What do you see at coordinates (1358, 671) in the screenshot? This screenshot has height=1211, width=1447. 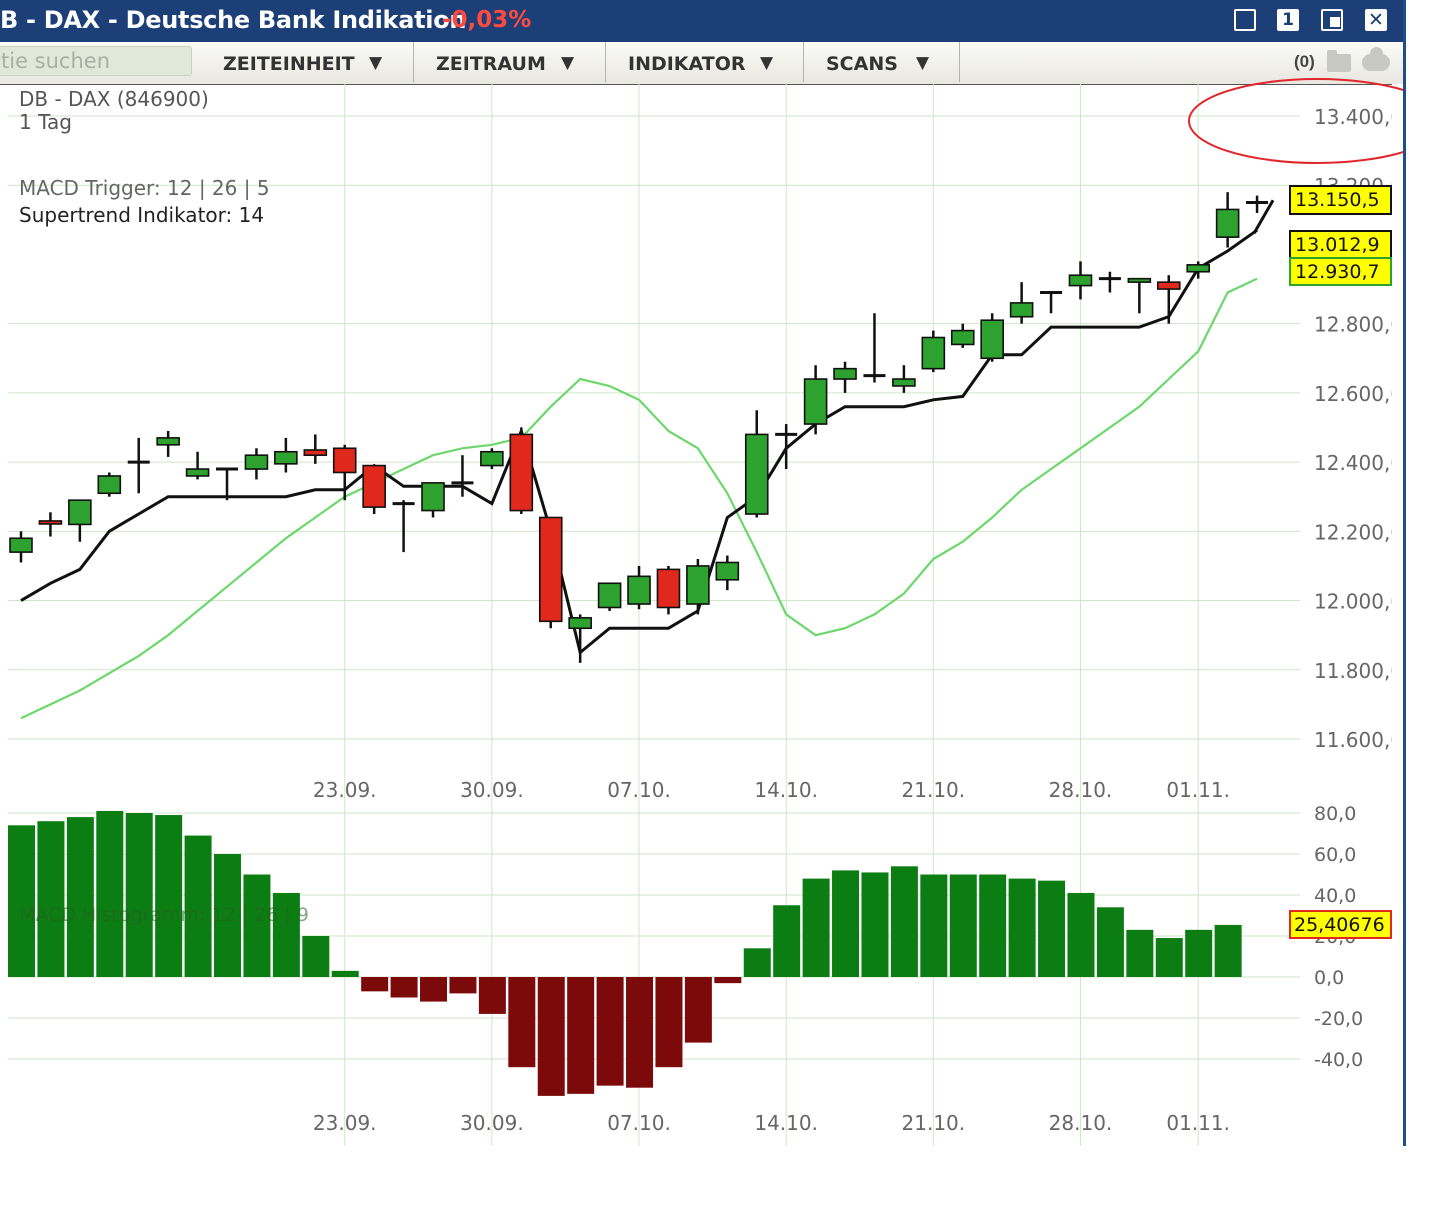 I see `price-tick-label: 11.800,0` at bounding box center [1358, 671].